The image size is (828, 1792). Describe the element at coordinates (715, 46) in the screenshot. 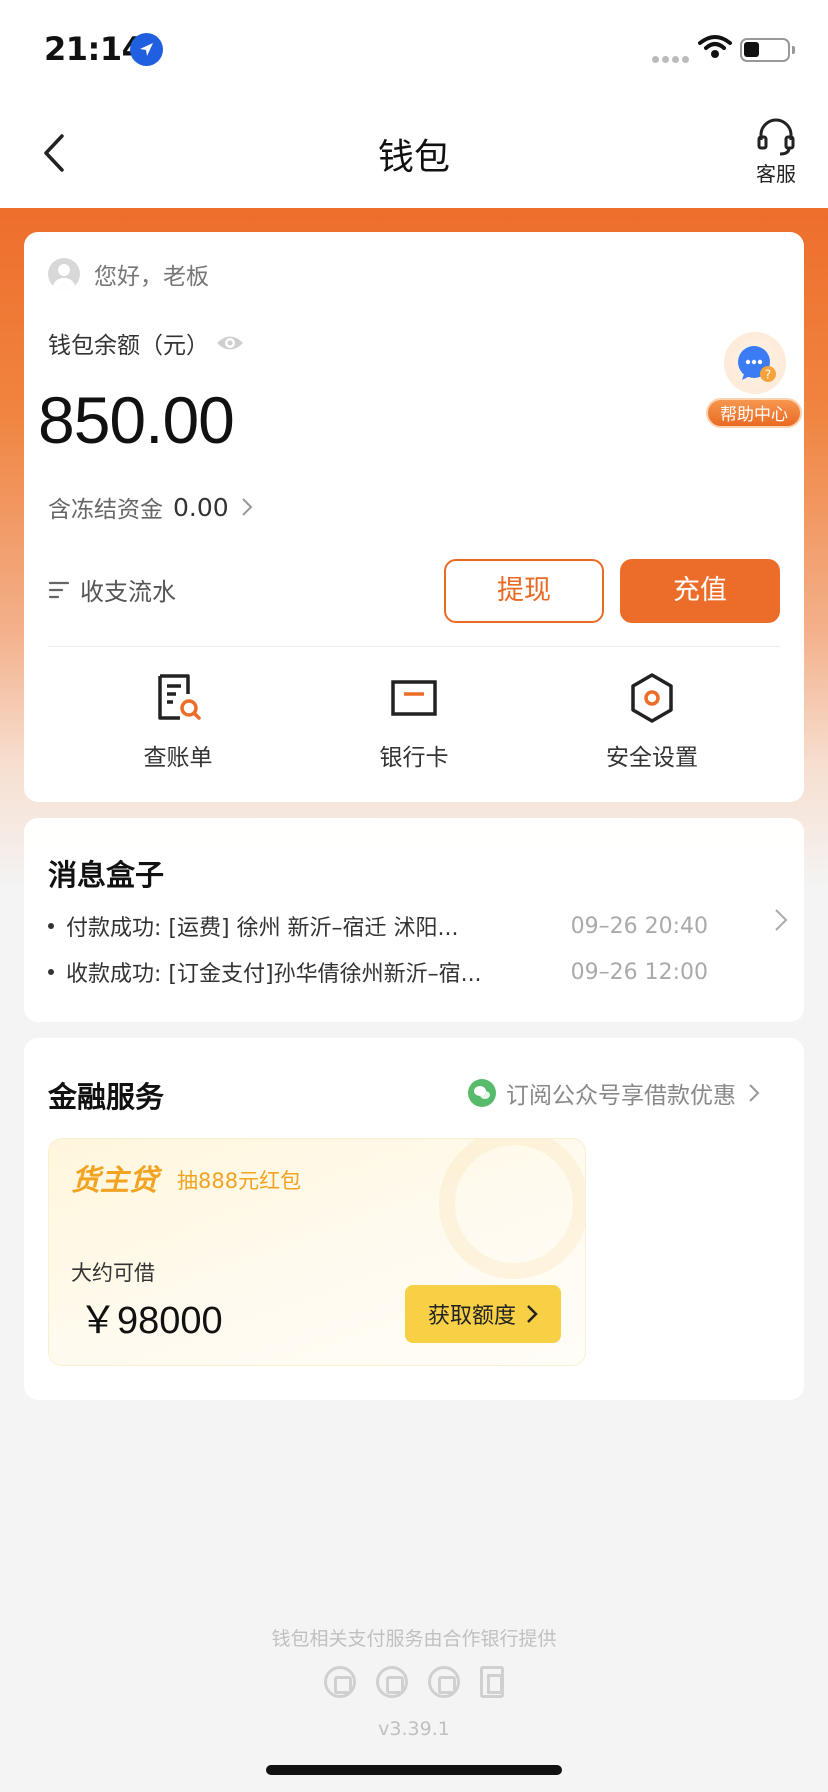

I see `wifi-icon` at that location.